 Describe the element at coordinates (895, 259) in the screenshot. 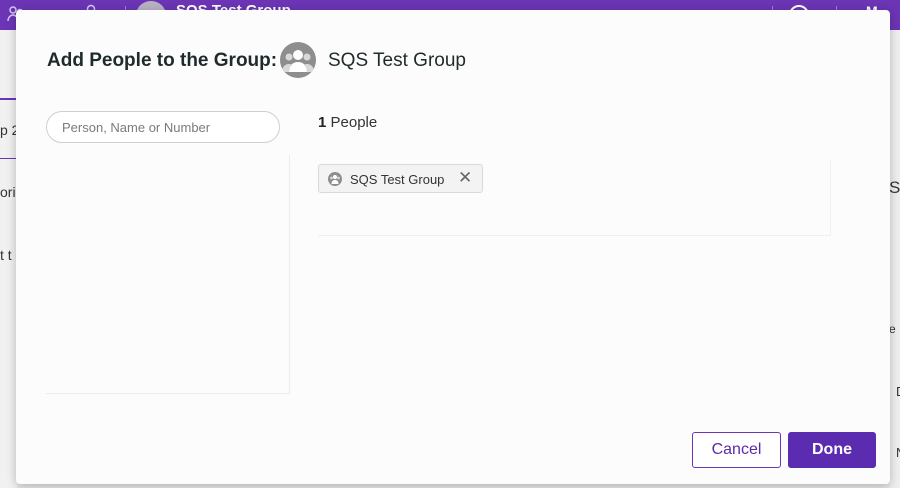

I see `background-right-panel` at that location.